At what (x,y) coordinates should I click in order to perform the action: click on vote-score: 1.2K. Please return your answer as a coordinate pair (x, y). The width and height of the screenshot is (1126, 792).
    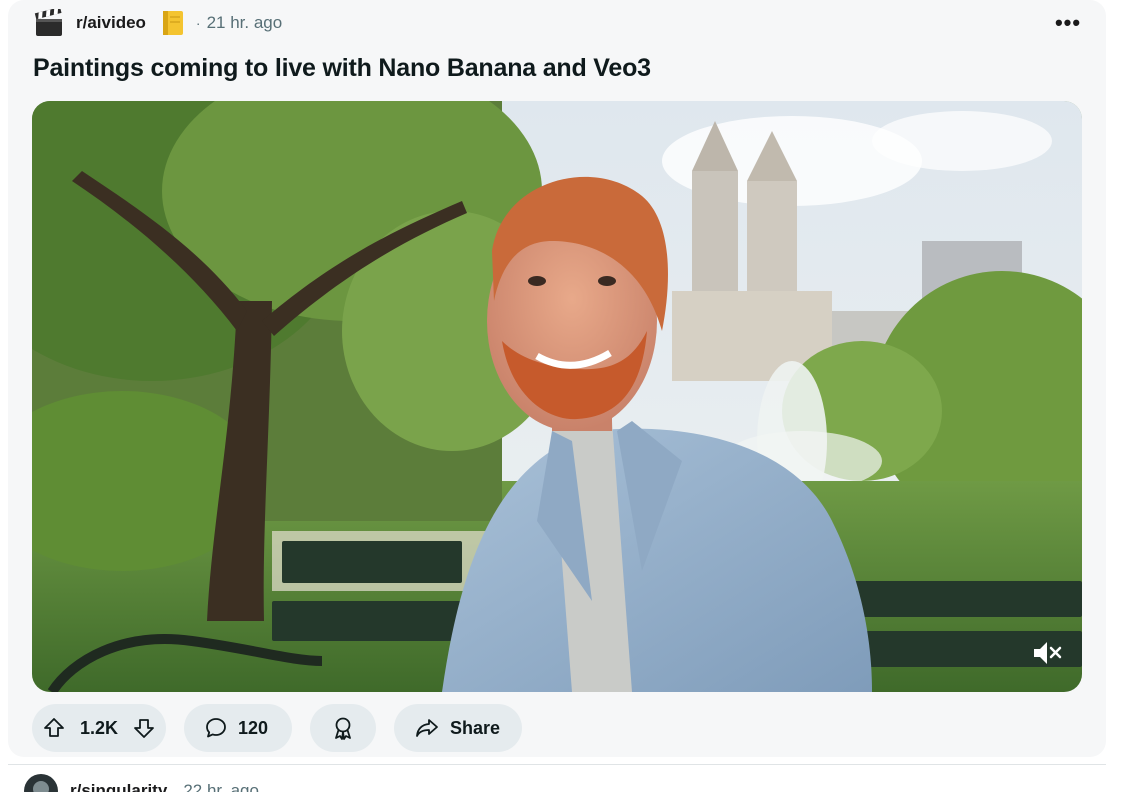
    Looking at the image, I should click on (99, 727).